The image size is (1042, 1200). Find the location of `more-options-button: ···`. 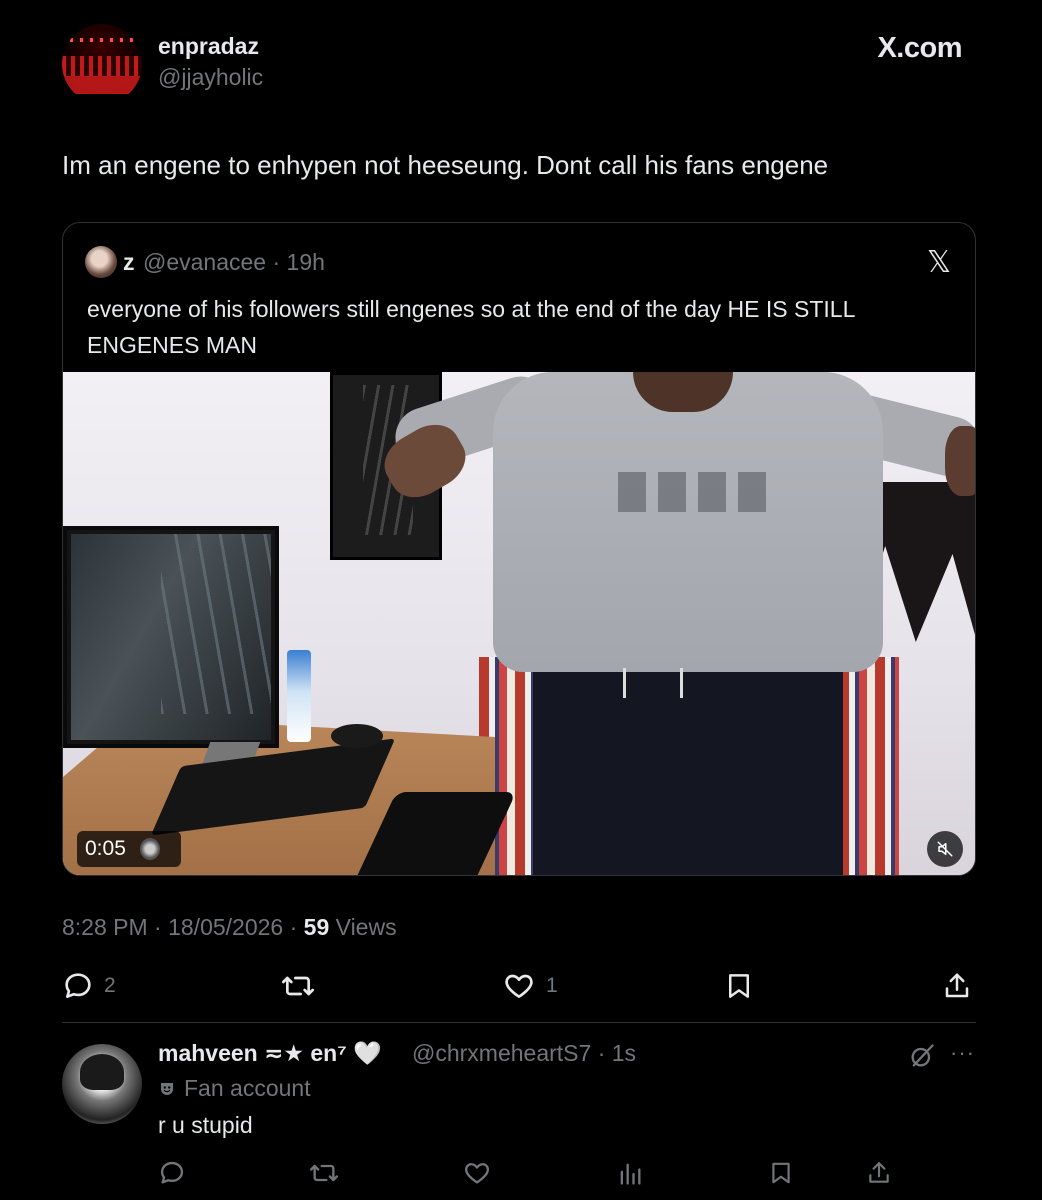

more-options-button: ··· is located at coordinates (962, 1053).